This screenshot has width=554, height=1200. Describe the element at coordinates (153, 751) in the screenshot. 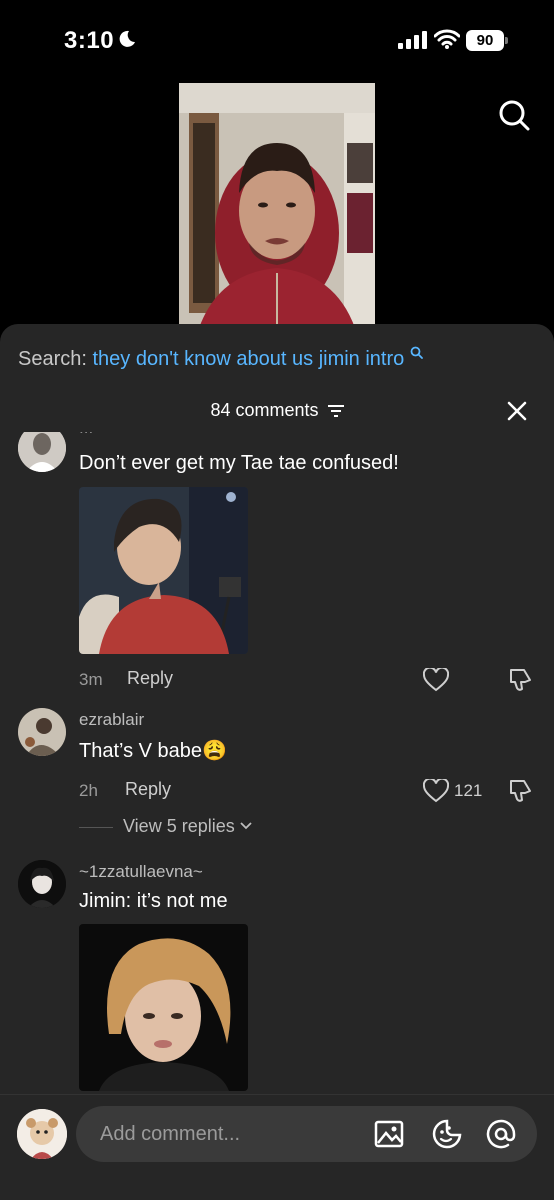

I see `comment-text: That’s V babe😩` at that location.